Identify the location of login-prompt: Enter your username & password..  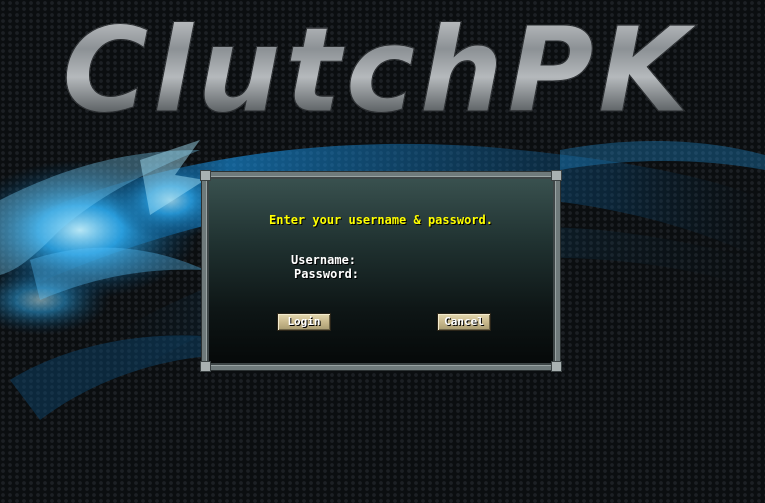
(381, 220).